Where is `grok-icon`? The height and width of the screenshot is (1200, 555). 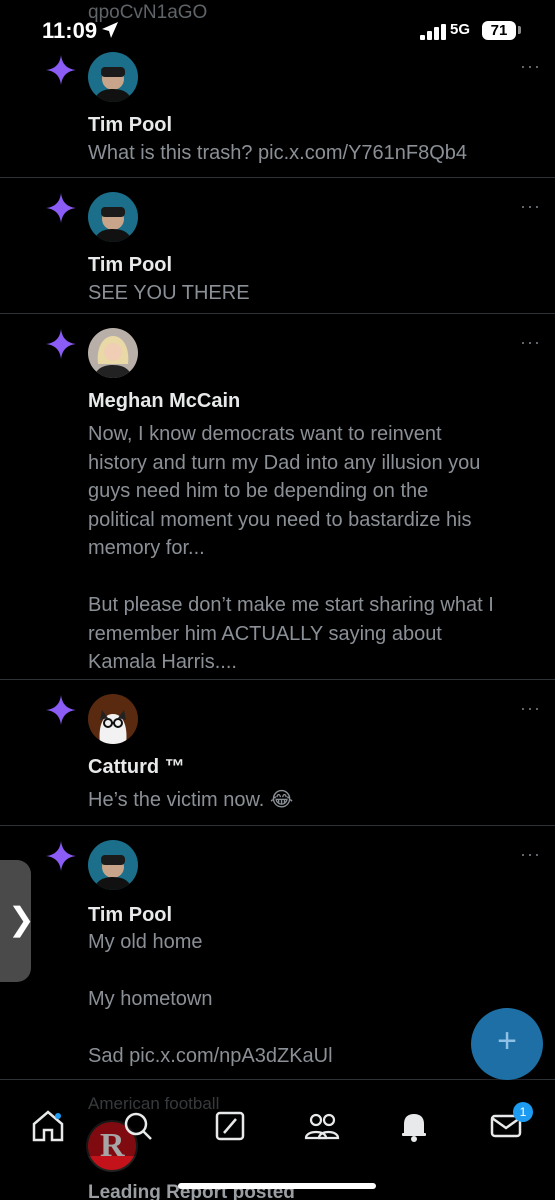 grok-icon is located at coordinates (230, 1126).